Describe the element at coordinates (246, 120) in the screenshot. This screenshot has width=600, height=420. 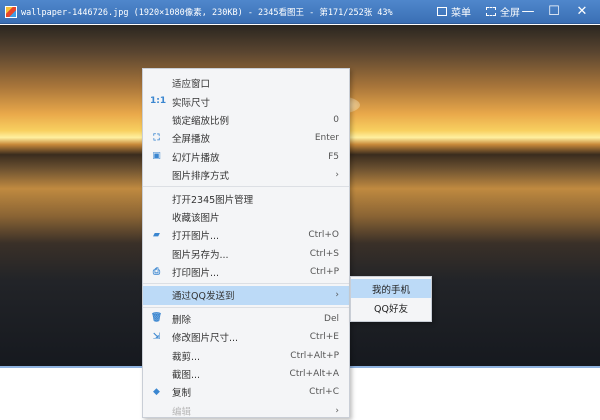
I see `menu-item: 锁定缩放比例 0` at that location.